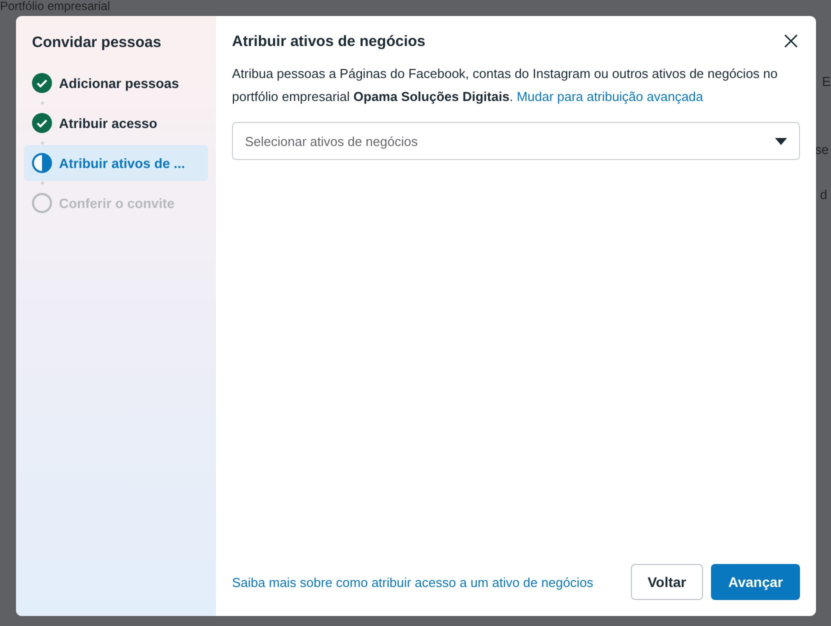 The width and height of the screenshot is (831, 626). What do you see at coordinates (55, 6) in the screenshot?
I see `page-title: Portfólio empresarial` at bounding box center [55, 6].